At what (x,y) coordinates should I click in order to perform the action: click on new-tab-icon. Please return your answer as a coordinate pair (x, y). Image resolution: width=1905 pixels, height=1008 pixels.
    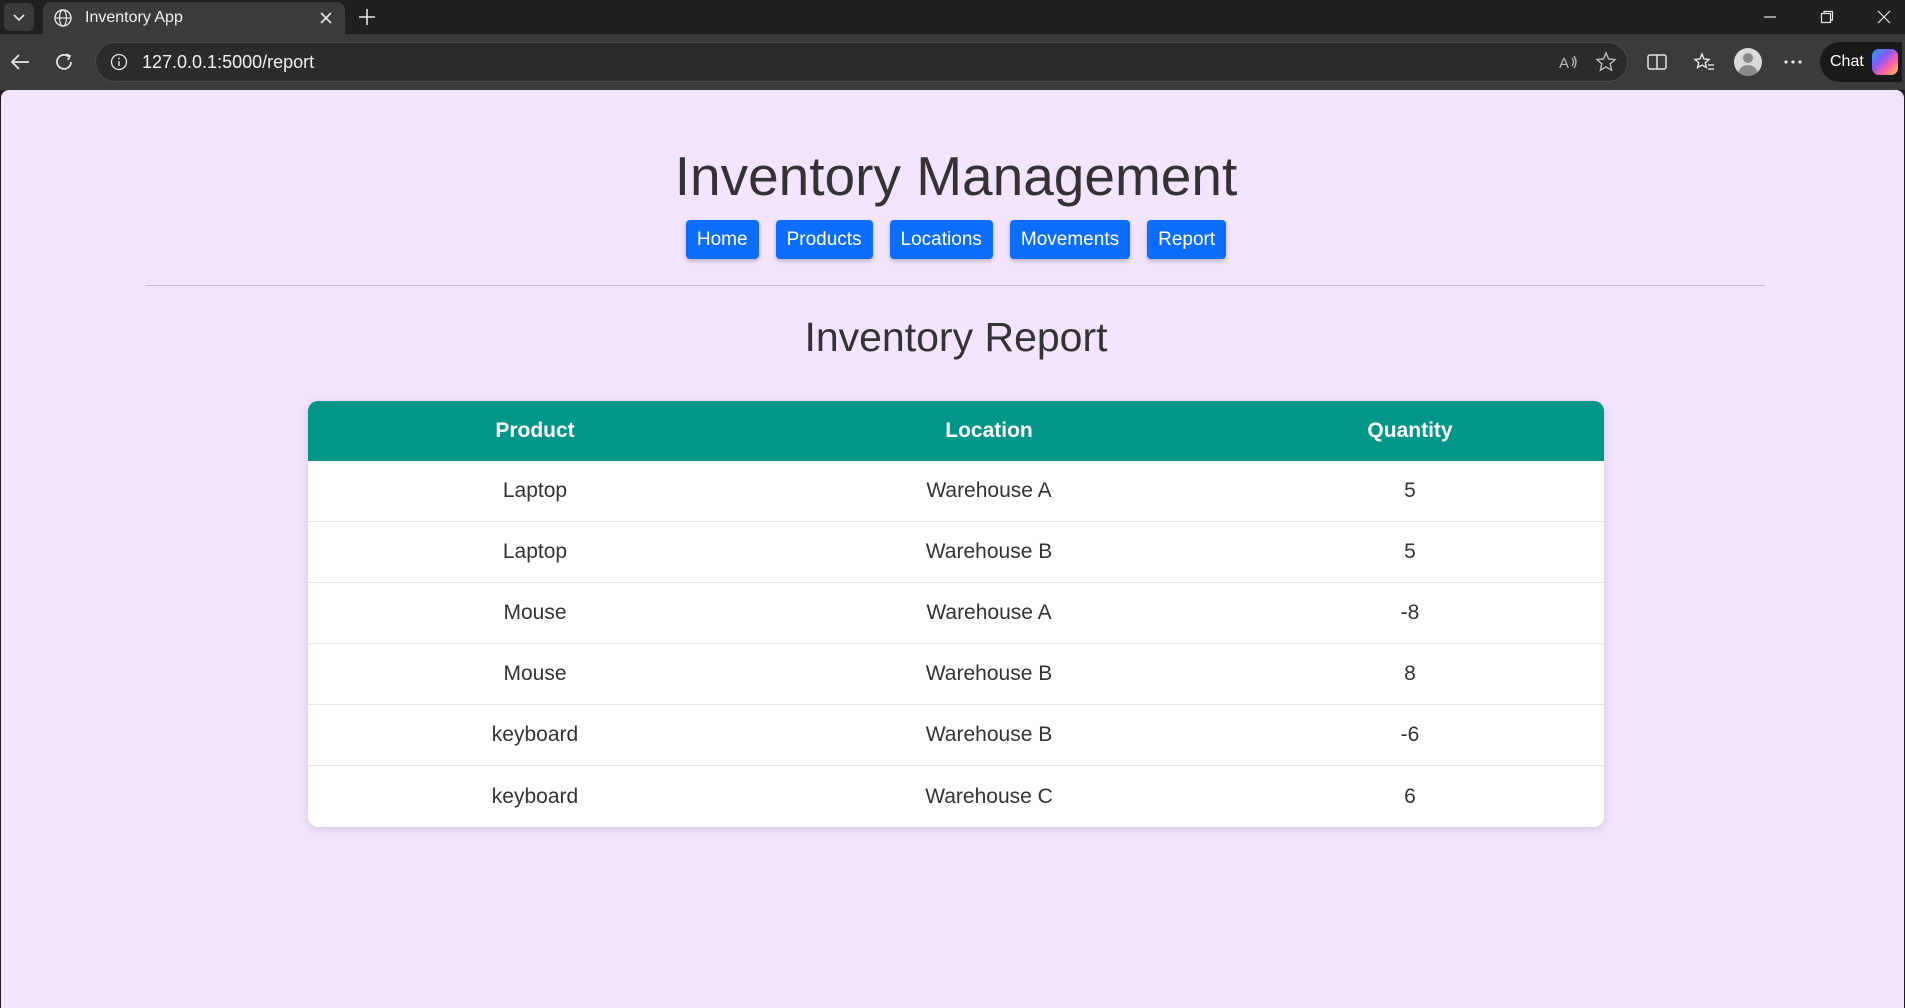
    Looking at the image, I should click on (367, 17).